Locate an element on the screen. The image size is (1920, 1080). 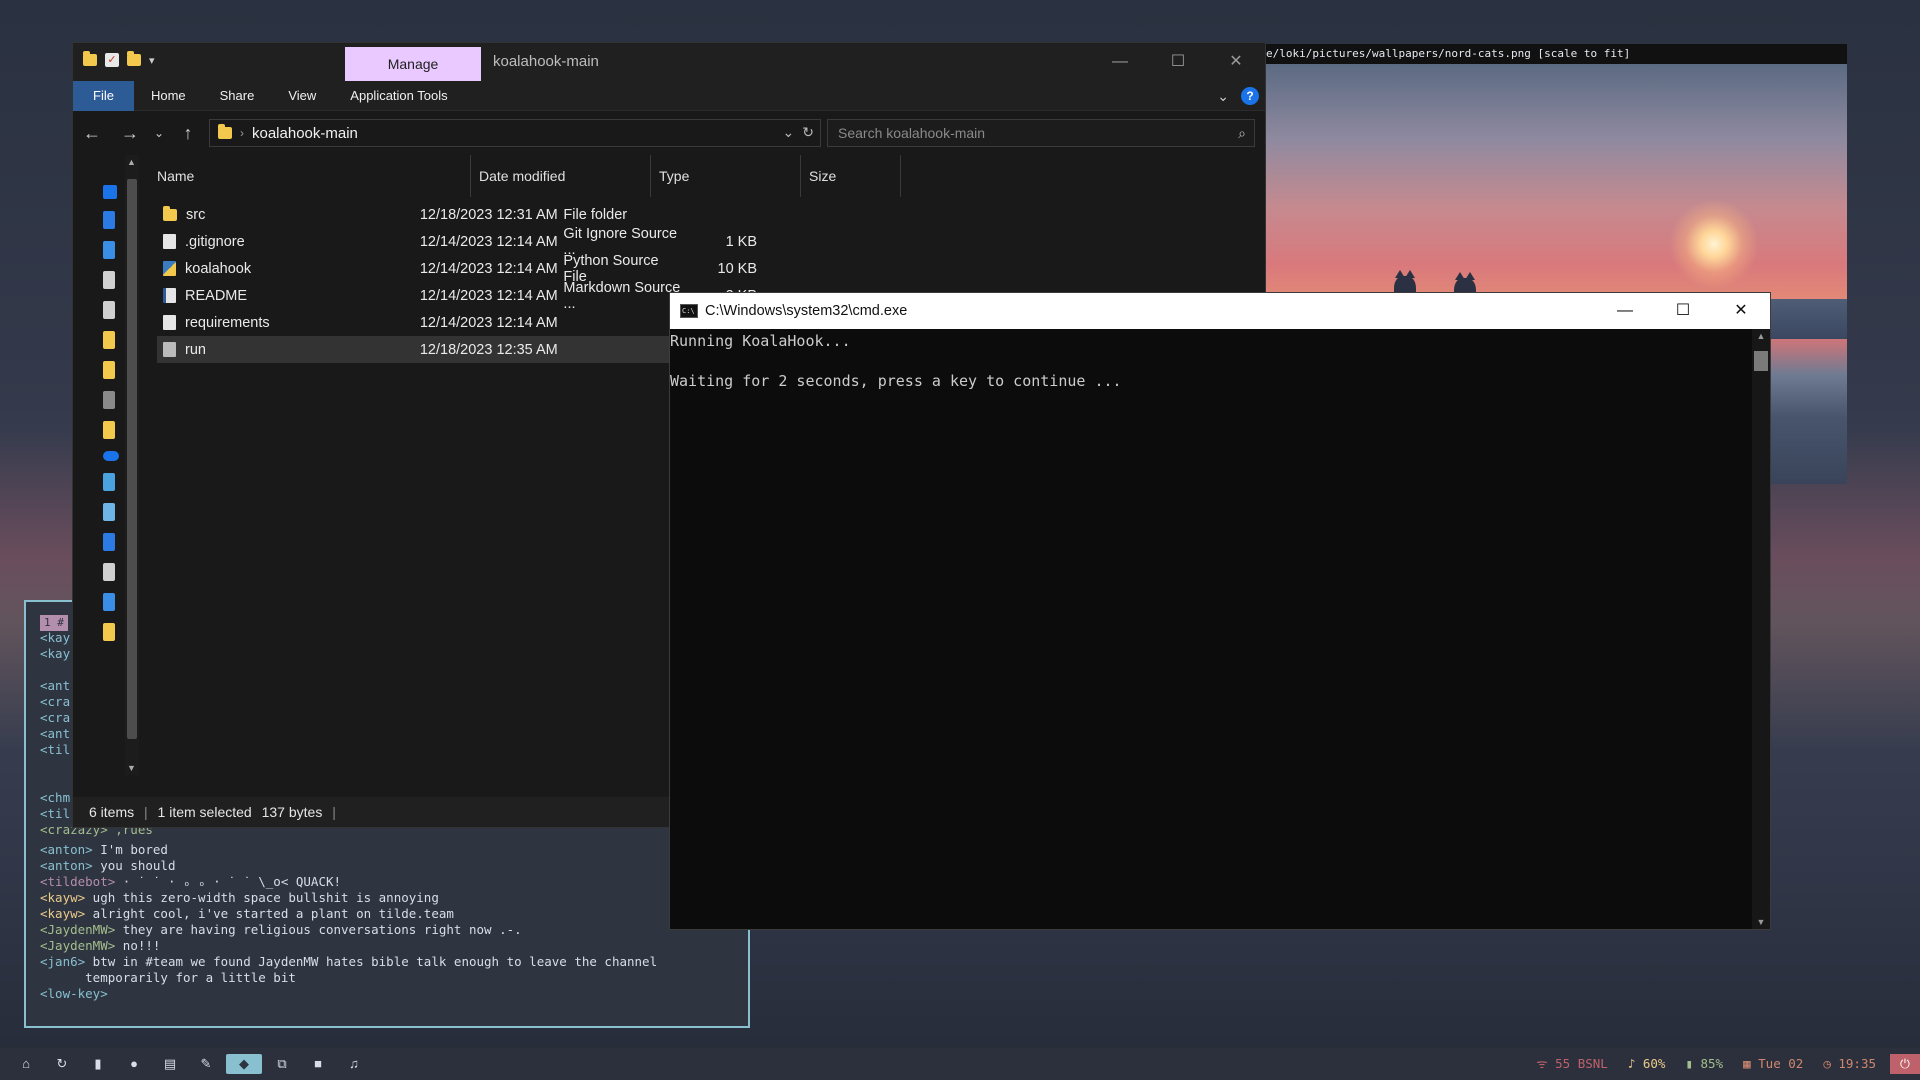
network-status: ᯤ 55 BSNL is located at coordinates (1572, 1064).